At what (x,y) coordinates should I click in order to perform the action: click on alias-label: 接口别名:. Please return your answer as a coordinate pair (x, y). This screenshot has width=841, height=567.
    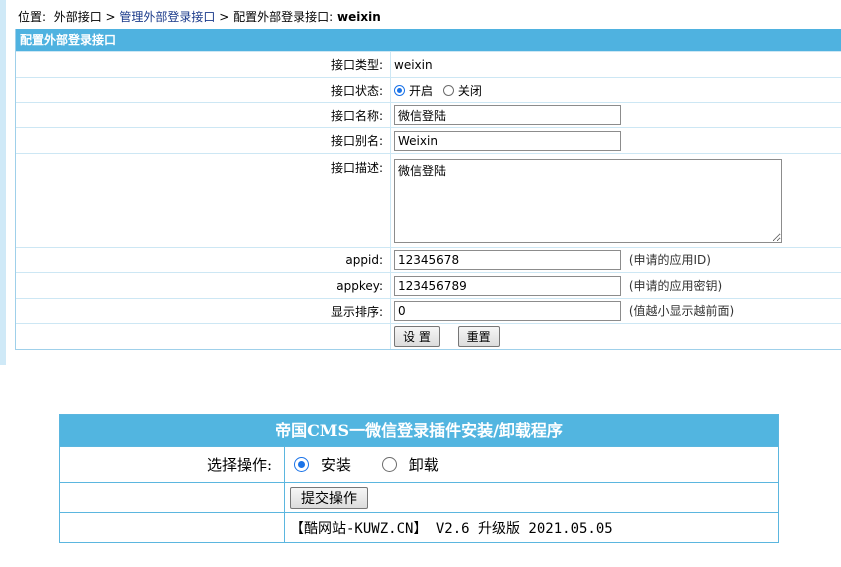
    Looking at the image, I should click on (203, 140).